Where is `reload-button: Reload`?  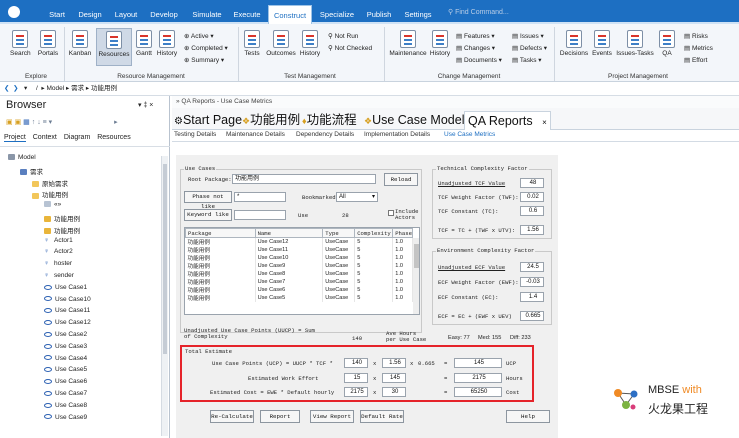 reload-button: Reload is located at coordinates (401, 179).